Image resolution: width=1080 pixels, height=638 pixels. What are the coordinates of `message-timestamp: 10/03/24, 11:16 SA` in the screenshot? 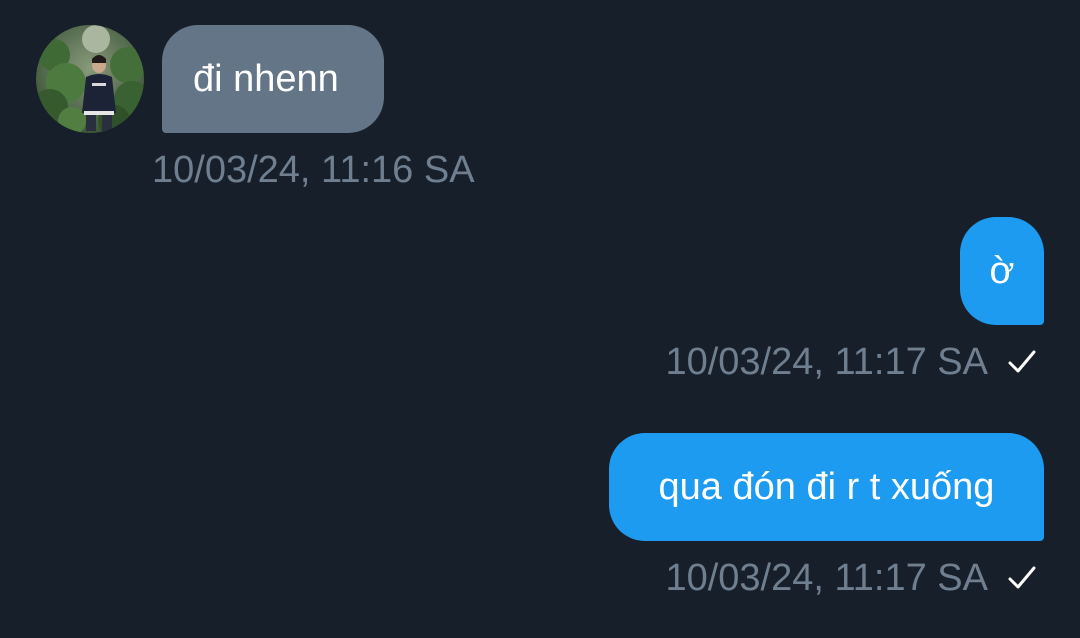 It's located at (313, 170).